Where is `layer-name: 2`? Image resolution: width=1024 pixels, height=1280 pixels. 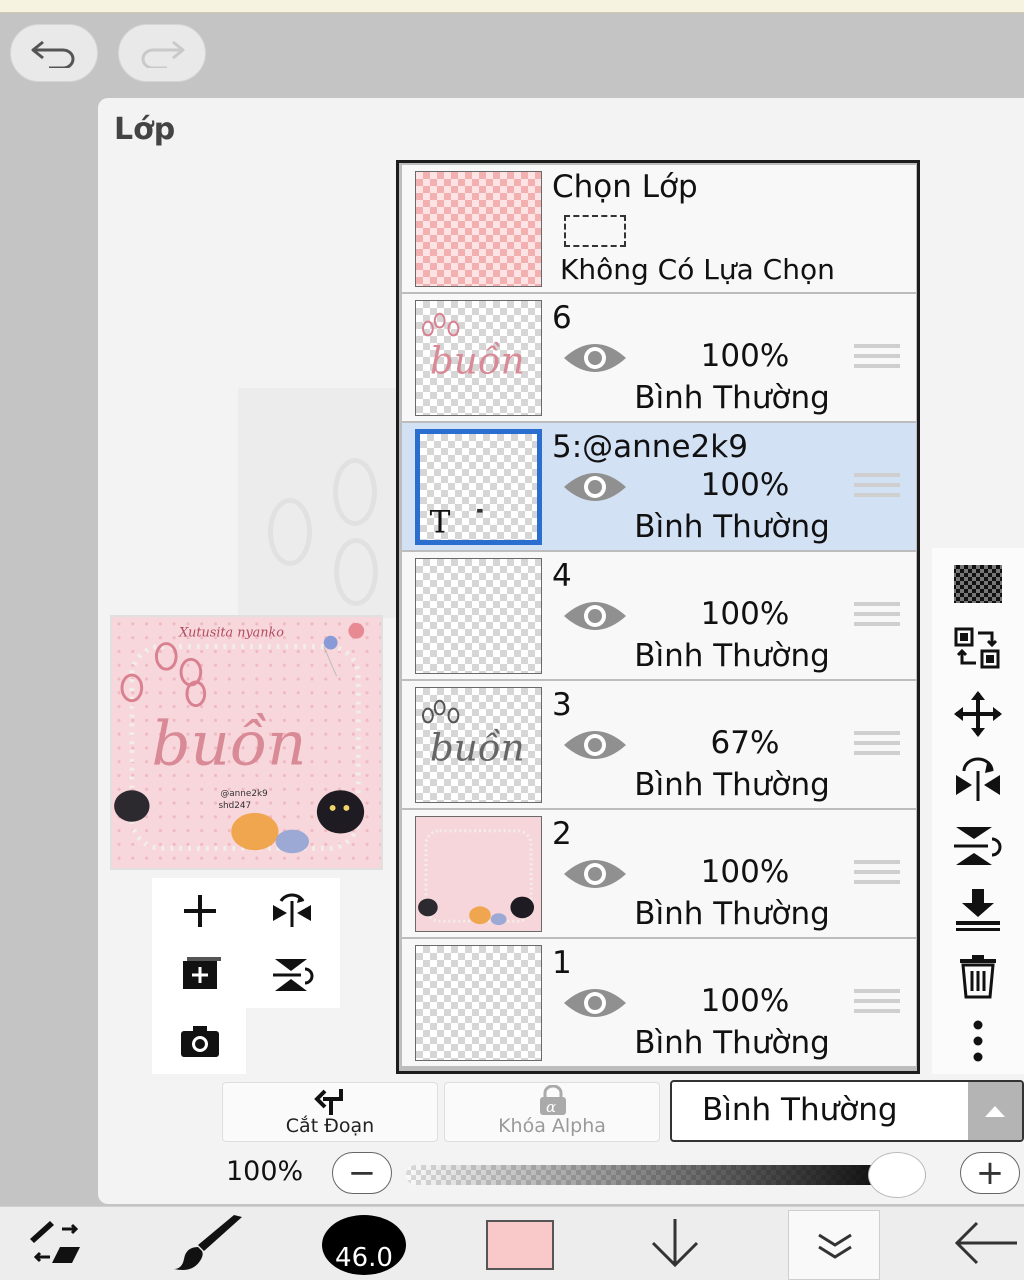
layer-name: 2 is located at coordinates (562, 834).